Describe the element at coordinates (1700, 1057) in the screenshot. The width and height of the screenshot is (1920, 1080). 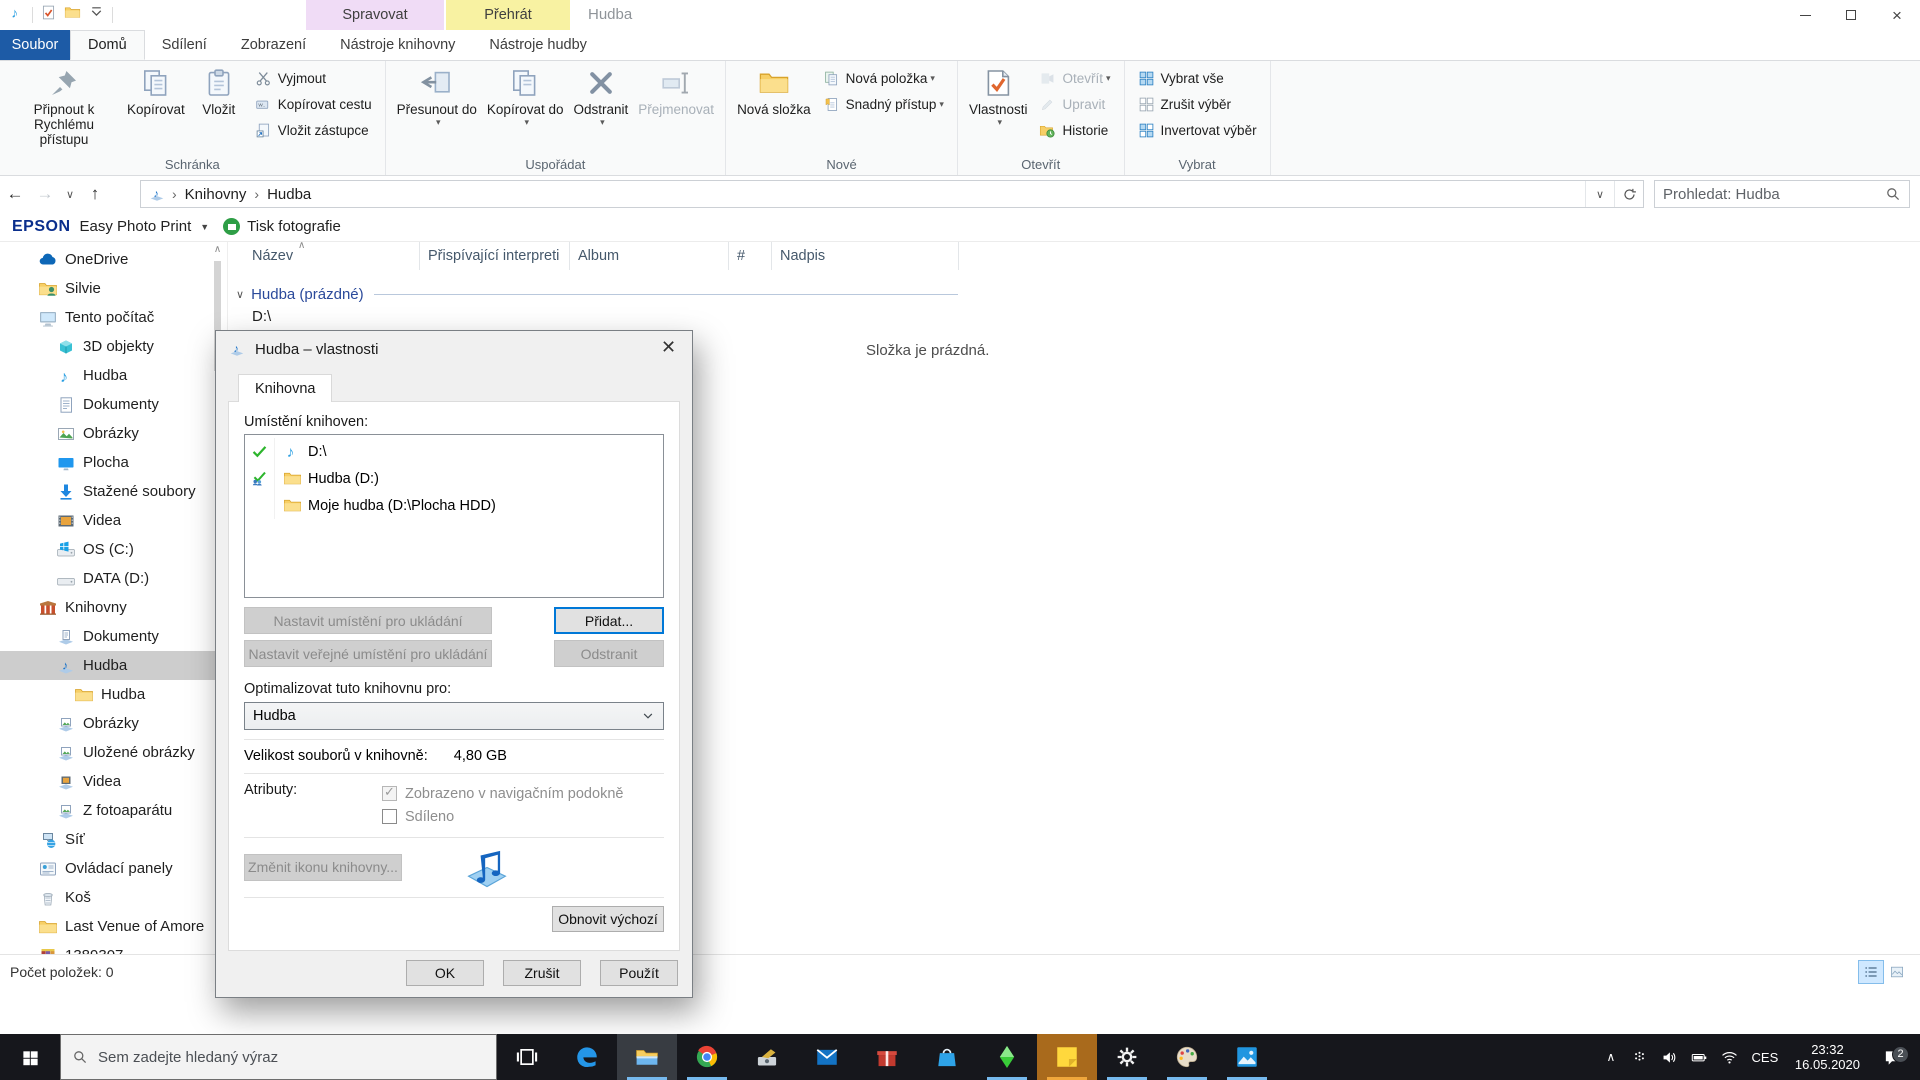
I see `power-button` at that location.